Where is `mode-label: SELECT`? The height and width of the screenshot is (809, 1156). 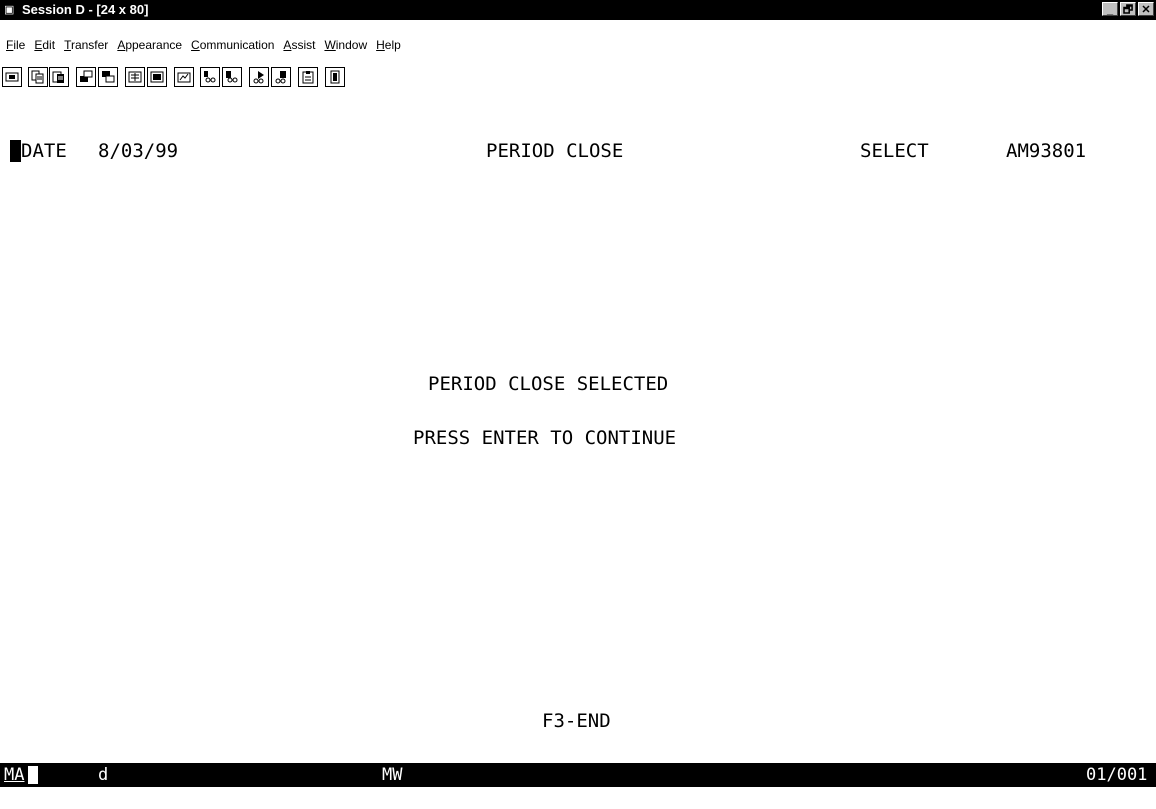
mode-label: SELECT is located at coordinates (894, 151).